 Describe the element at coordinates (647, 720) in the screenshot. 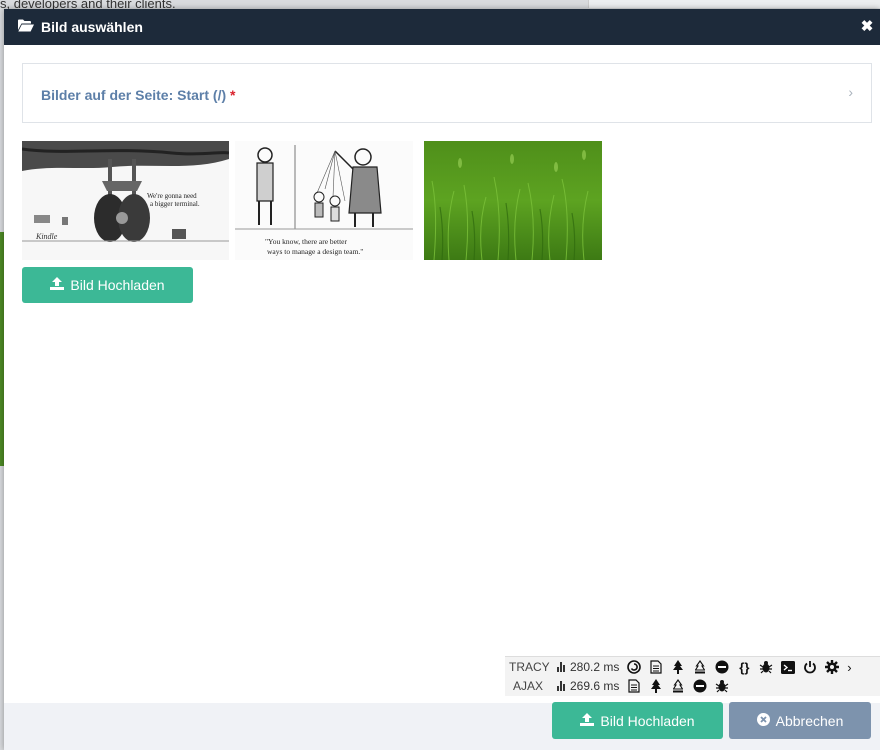

I see `footer-upload-label: Bild Hochladen` at that location.